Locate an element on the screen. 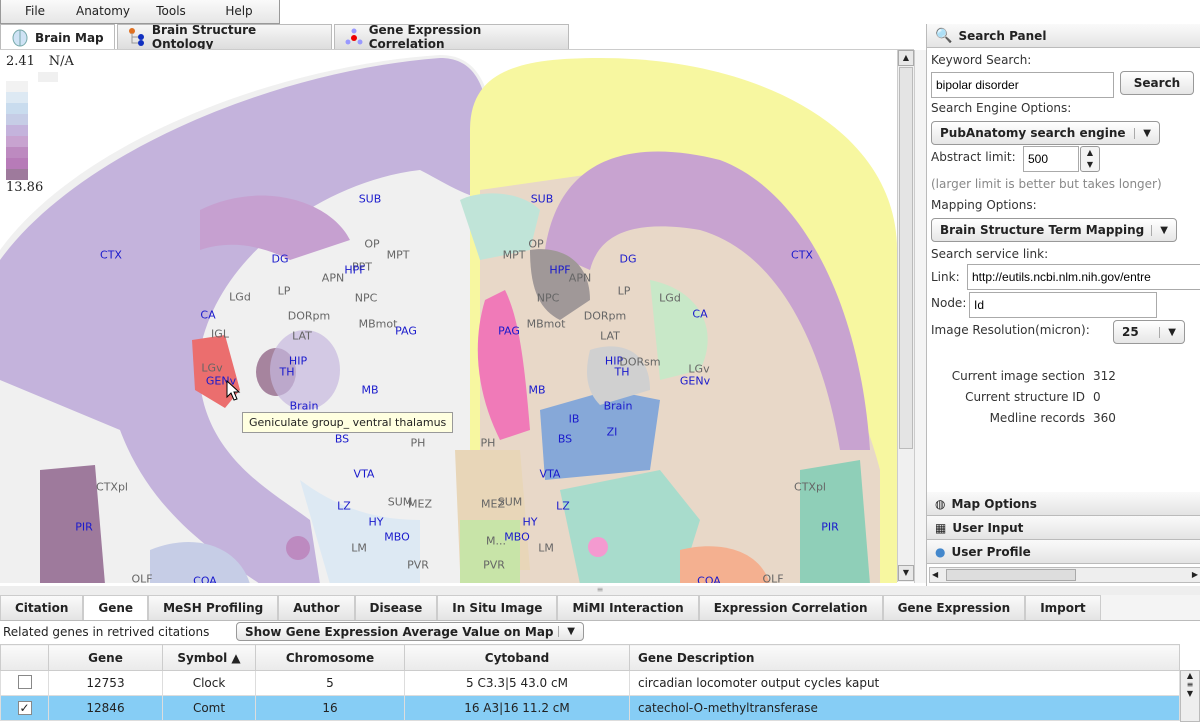 This screenshot has height=722, width=1200. structure-label: IB is located at coordinates (574, 419).